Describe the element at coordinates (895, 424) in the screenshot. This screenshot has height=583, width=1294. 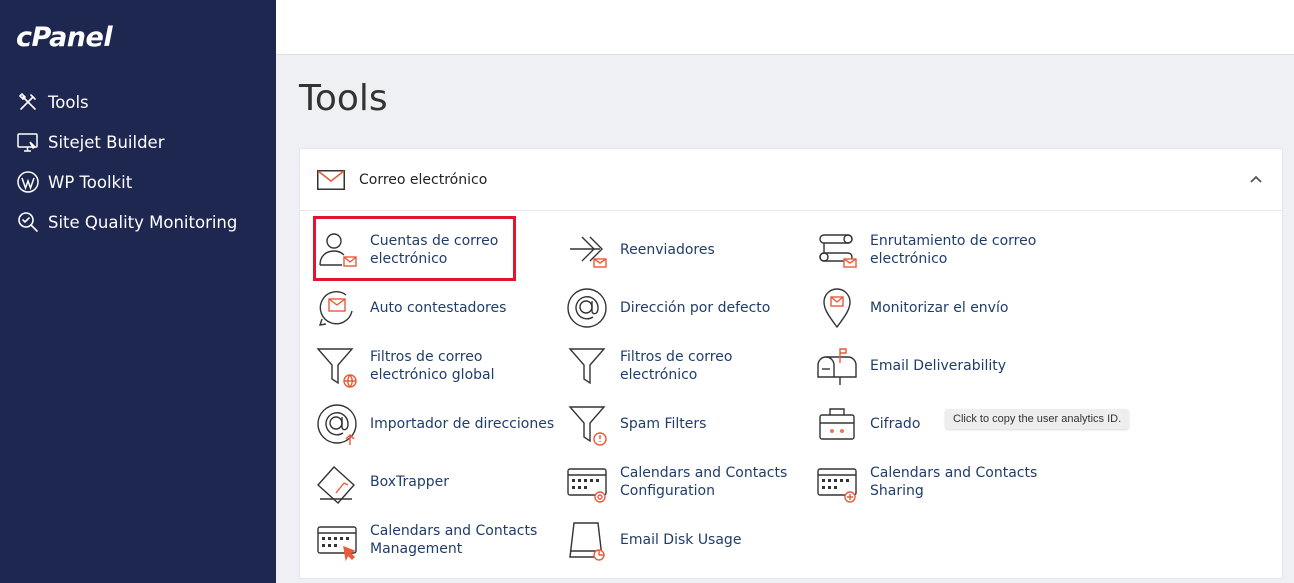
I see `tool-label: Cifrado` at that location.